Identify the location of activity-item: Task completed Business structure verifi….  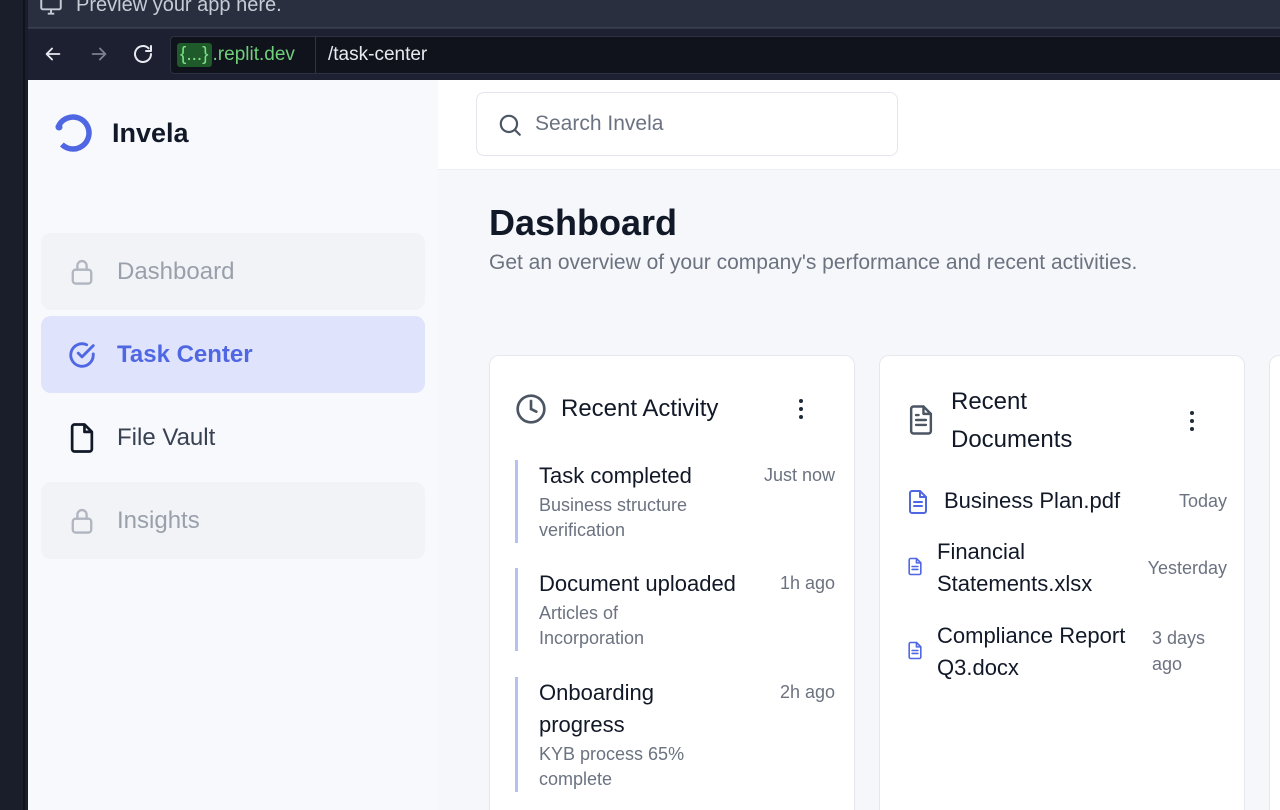
(675, 501).